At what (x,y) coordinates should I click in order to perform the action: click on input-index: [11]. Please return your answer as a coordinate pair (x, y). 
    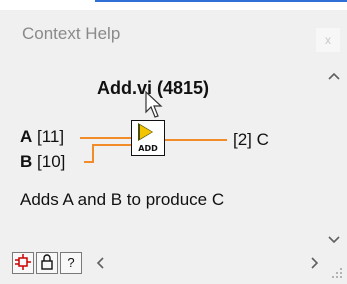
    Looking at the image, I should click on (51, 136).